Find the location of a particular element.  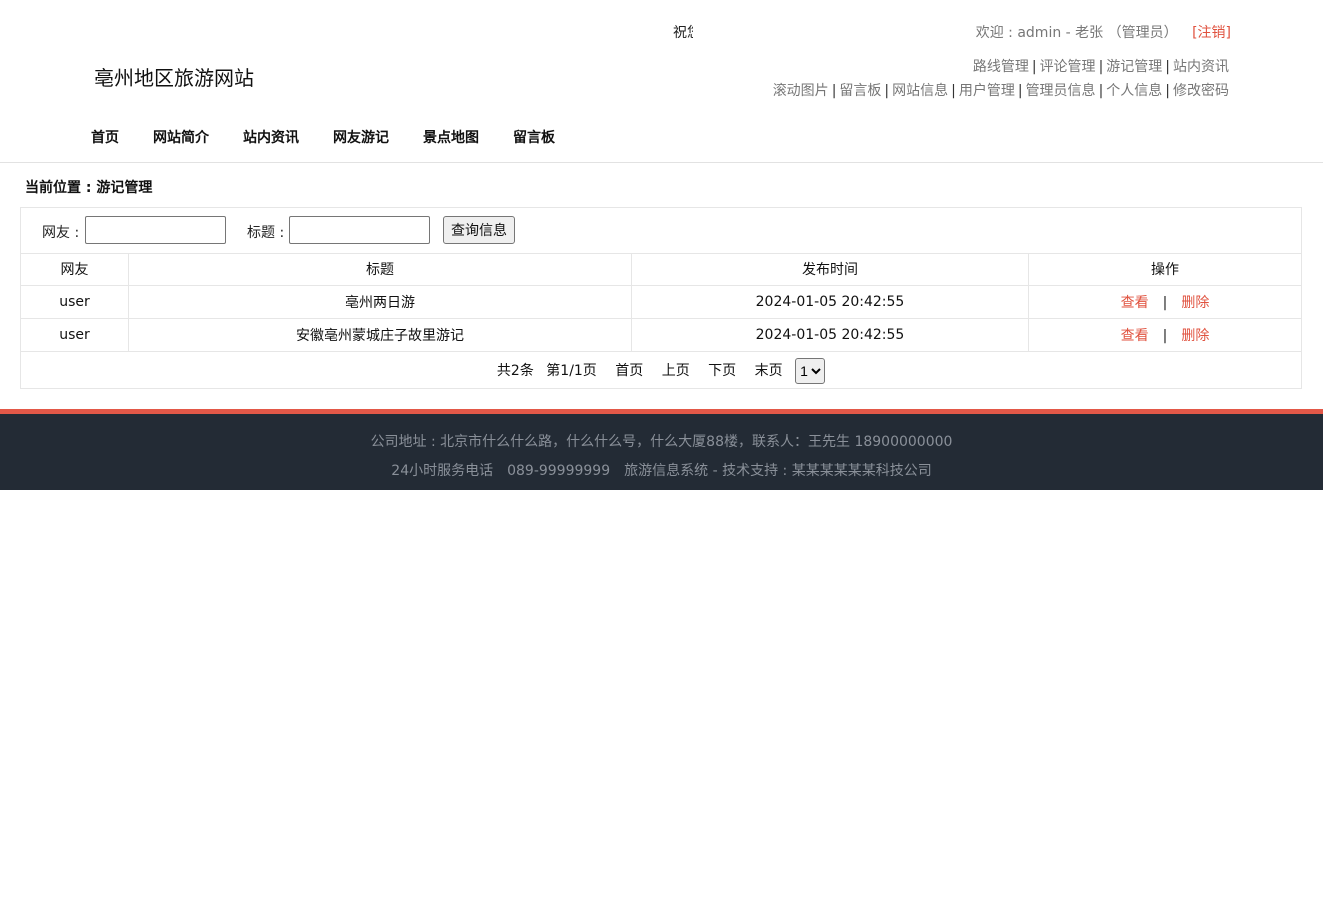

pager-page: 第1/1页 is located at coordinates (571, 371).